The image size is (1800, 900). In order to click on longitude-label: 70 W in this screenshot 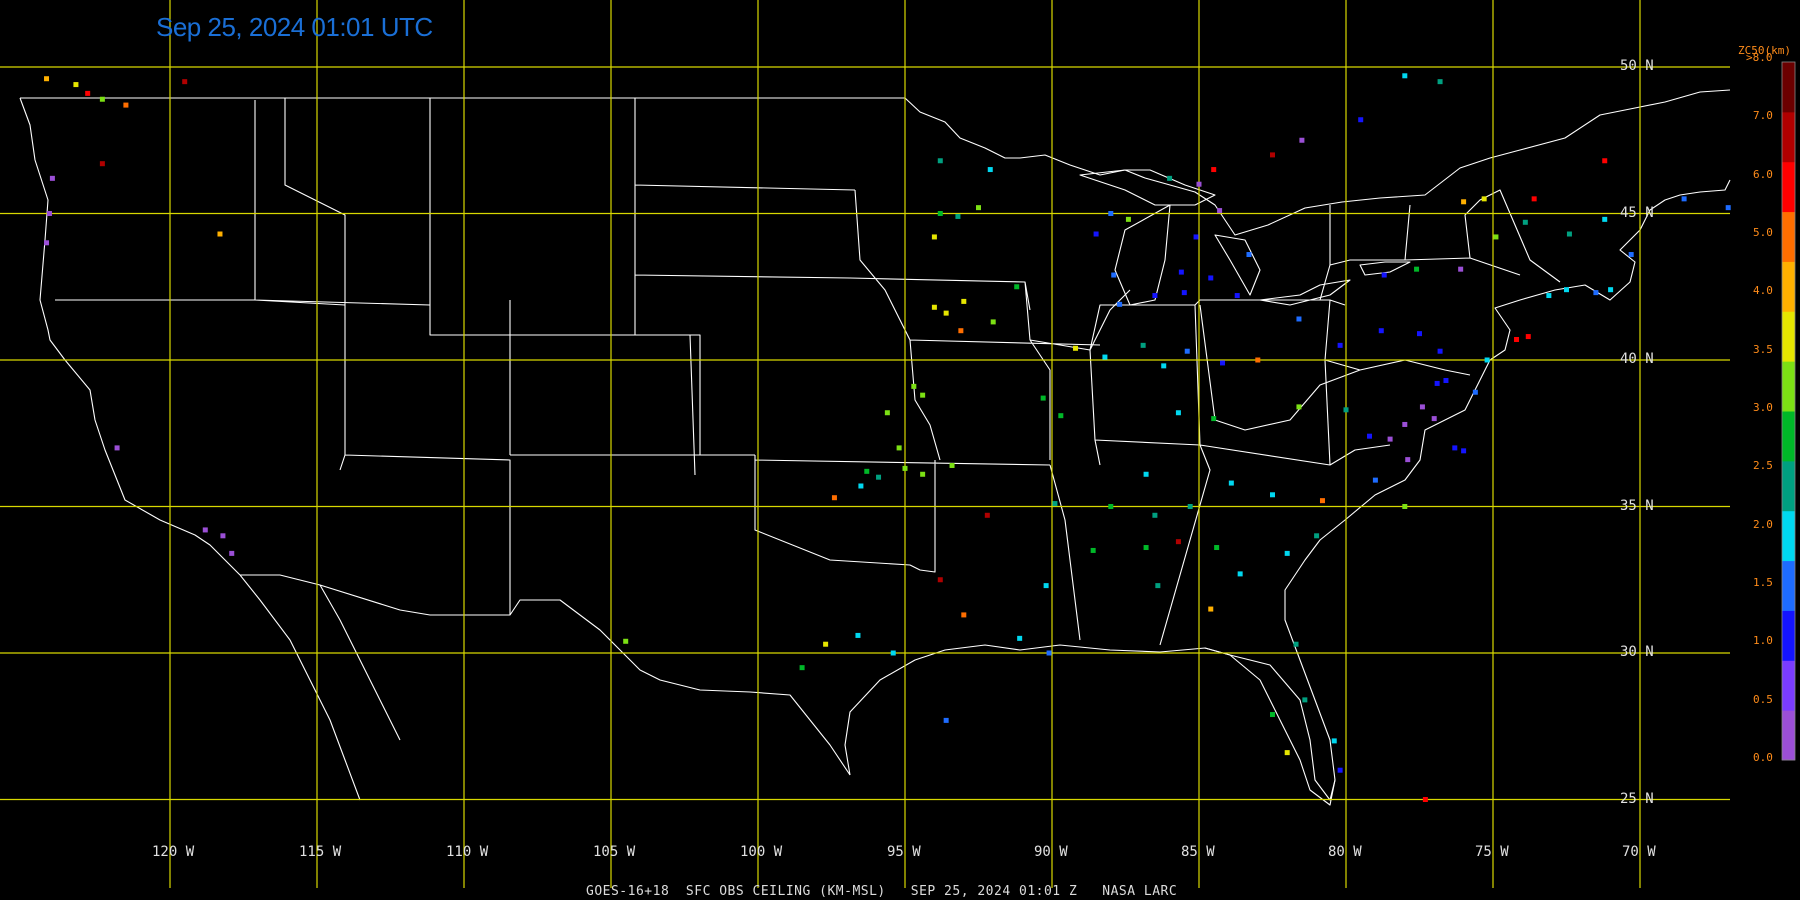, I will do `click(1639, 852)`.